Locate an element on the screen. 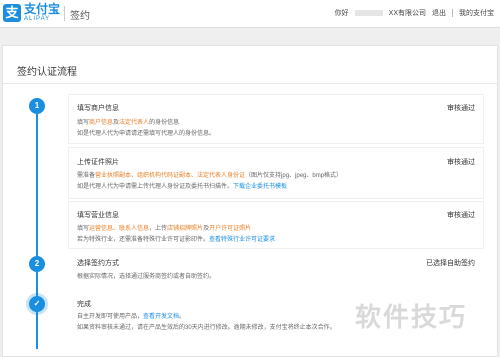  download-template-link: 下载企业委托书模板 is located at coordinates (260, 187).